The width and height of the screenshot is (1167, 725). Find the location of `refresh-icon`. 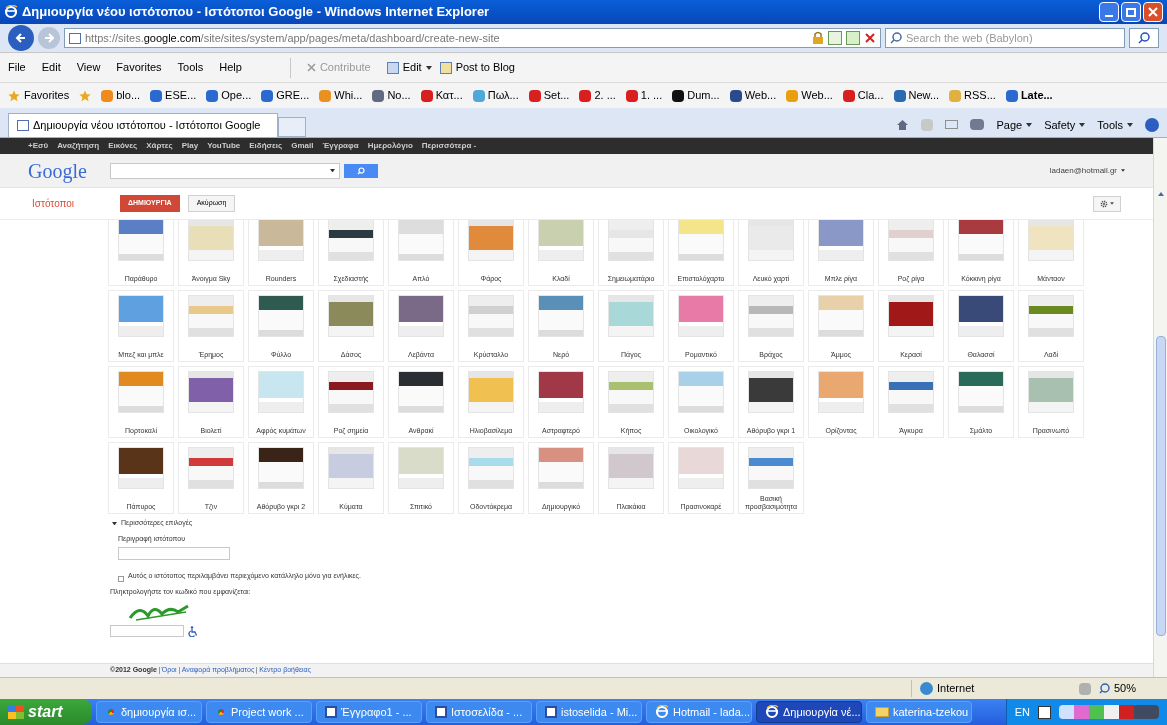

refresh-icon is located at coordinates (853, 38).